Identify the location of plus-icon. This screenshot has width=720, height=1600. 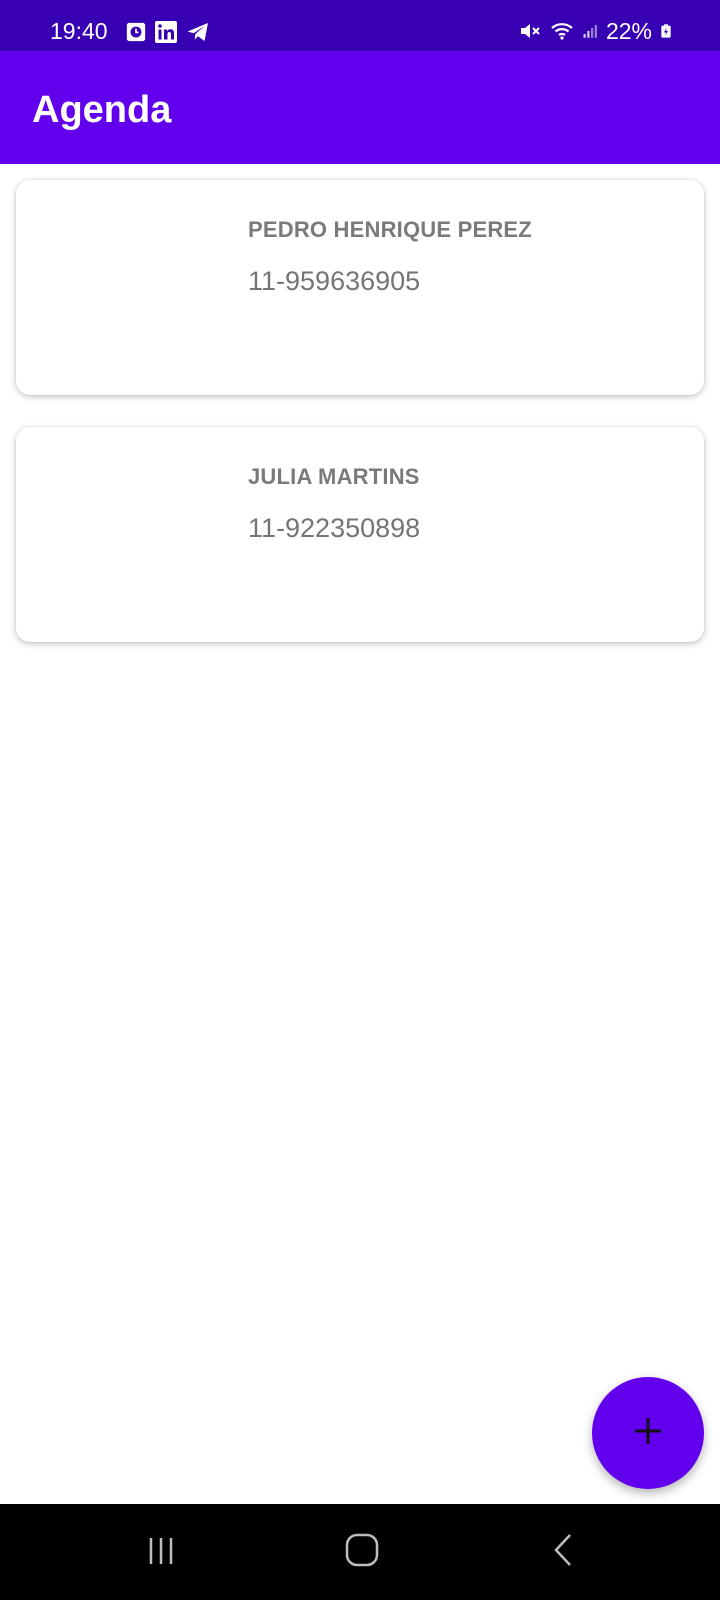
(648, 1433).